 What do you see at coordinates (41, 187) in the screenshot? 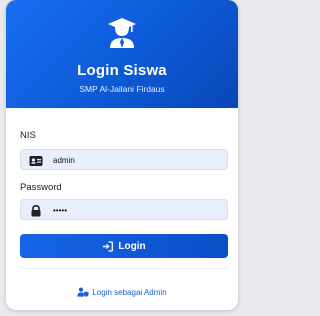
I see `password-label: Password` at bounding box center [41, 187].